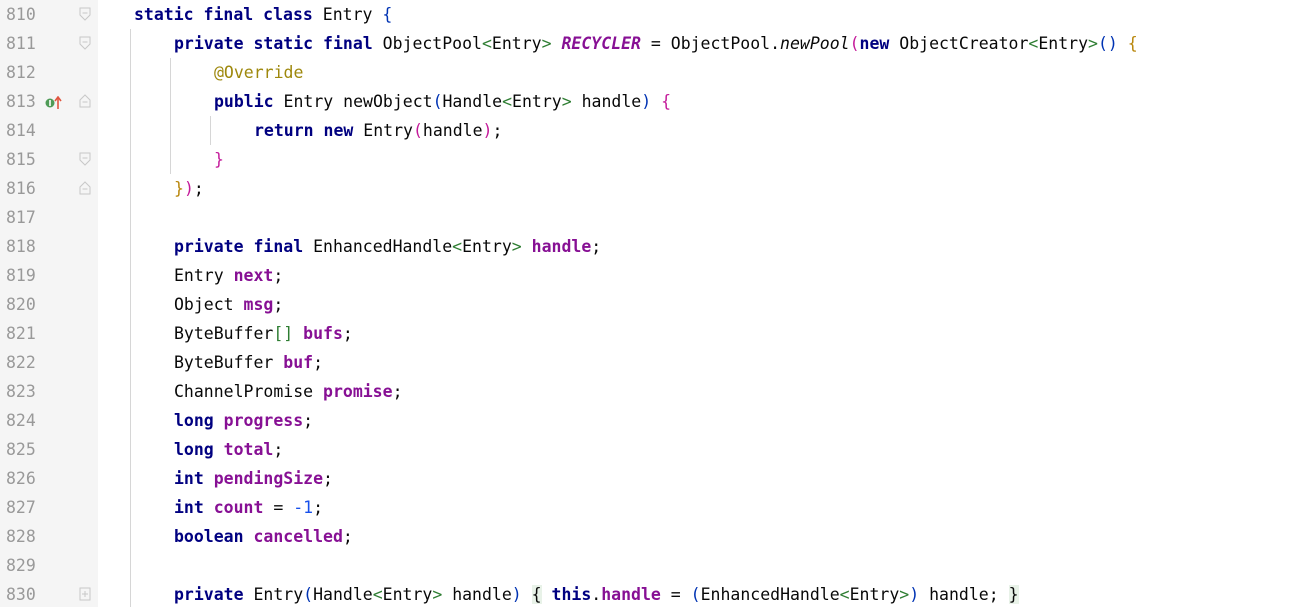 This screenshot has height=609, width=1294. Describe the element at coordinates (49, 536) in the screenshot. I see `gutter-row: 828` at that location.